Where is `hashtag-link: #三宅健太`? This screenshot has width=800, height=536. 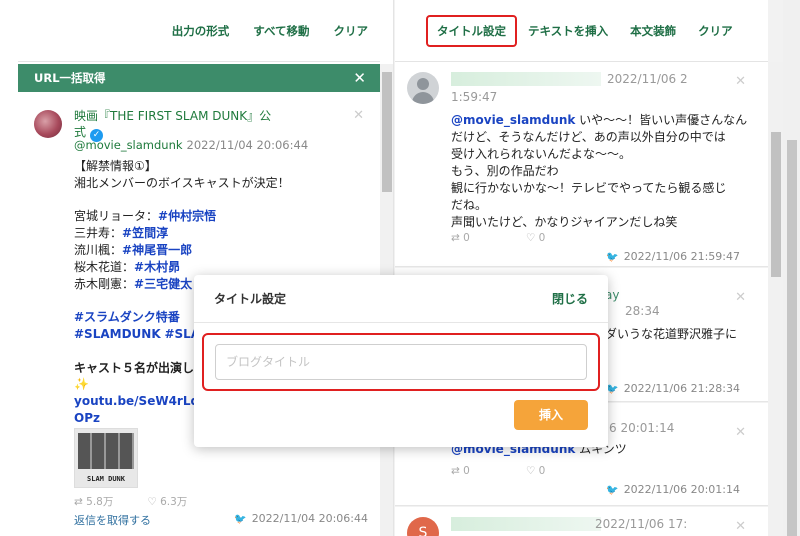
hashtag-link: #三宅健太 is located at coordinates (163, 284).